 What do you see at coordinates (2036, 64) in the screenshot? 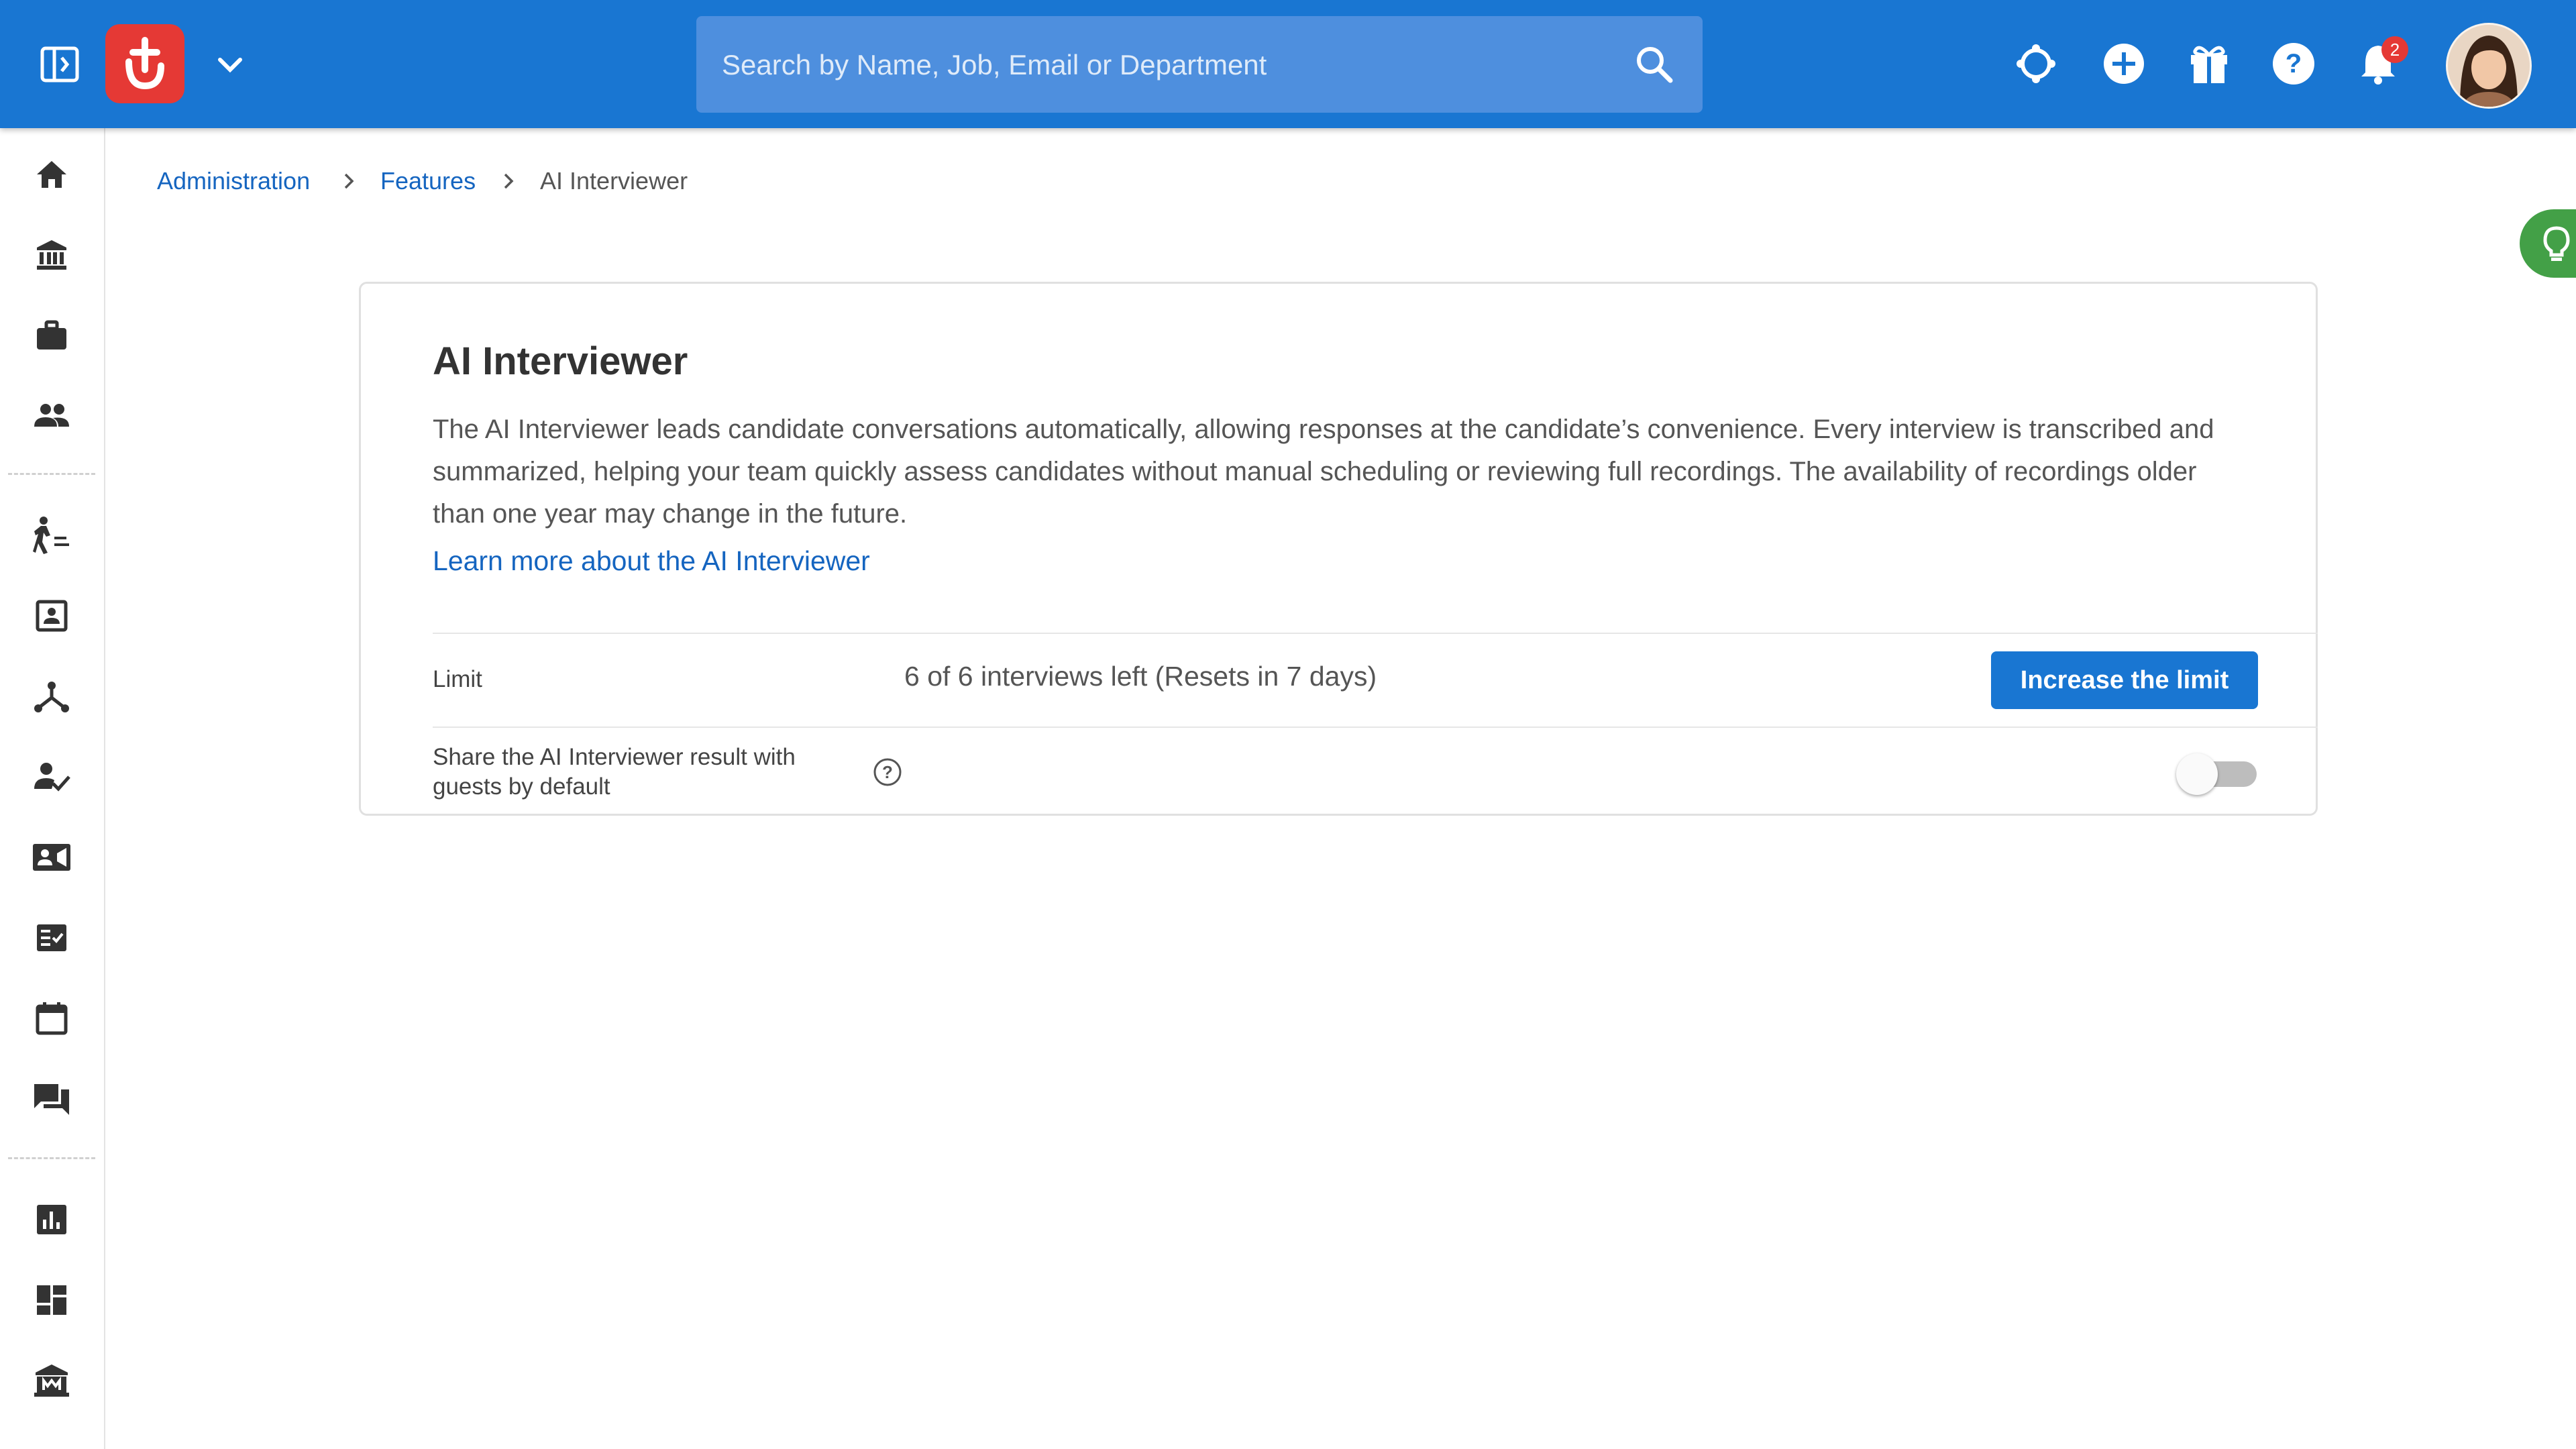
I see `integrations-icon` at bounding box center [2036, 64].